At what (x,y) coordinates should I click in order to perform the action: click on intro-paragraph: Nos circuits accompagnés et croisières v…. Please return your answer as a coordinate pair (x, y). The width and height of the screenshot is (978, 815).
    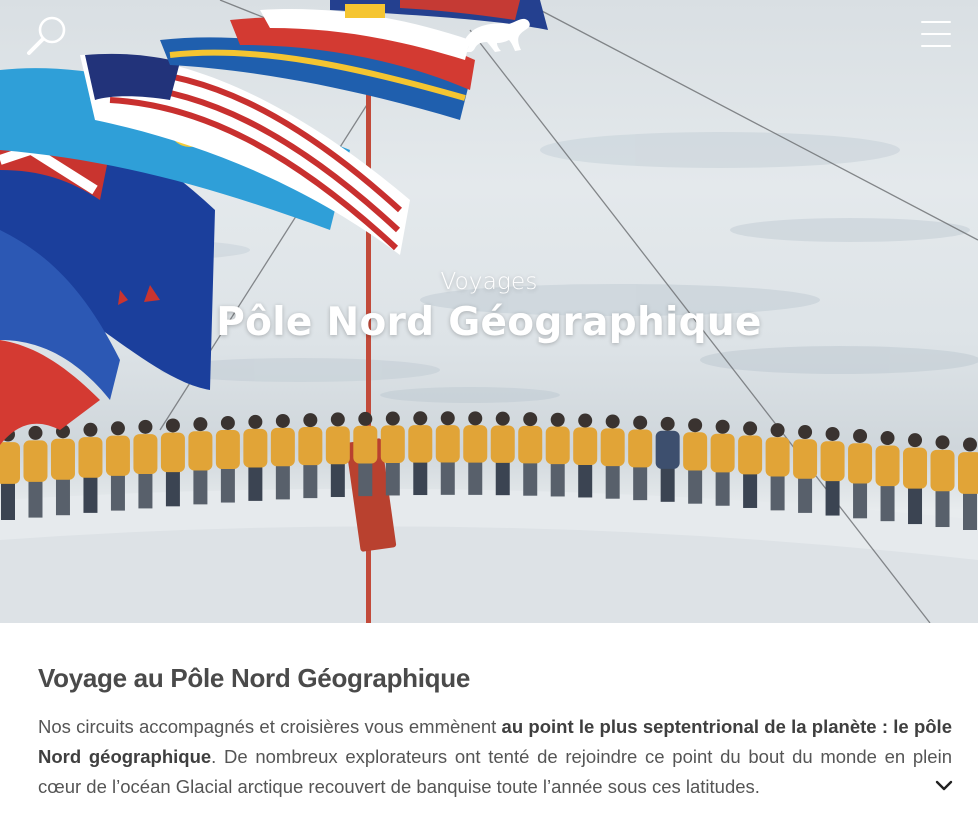
    Looking at the image, I should click on (495, 757).